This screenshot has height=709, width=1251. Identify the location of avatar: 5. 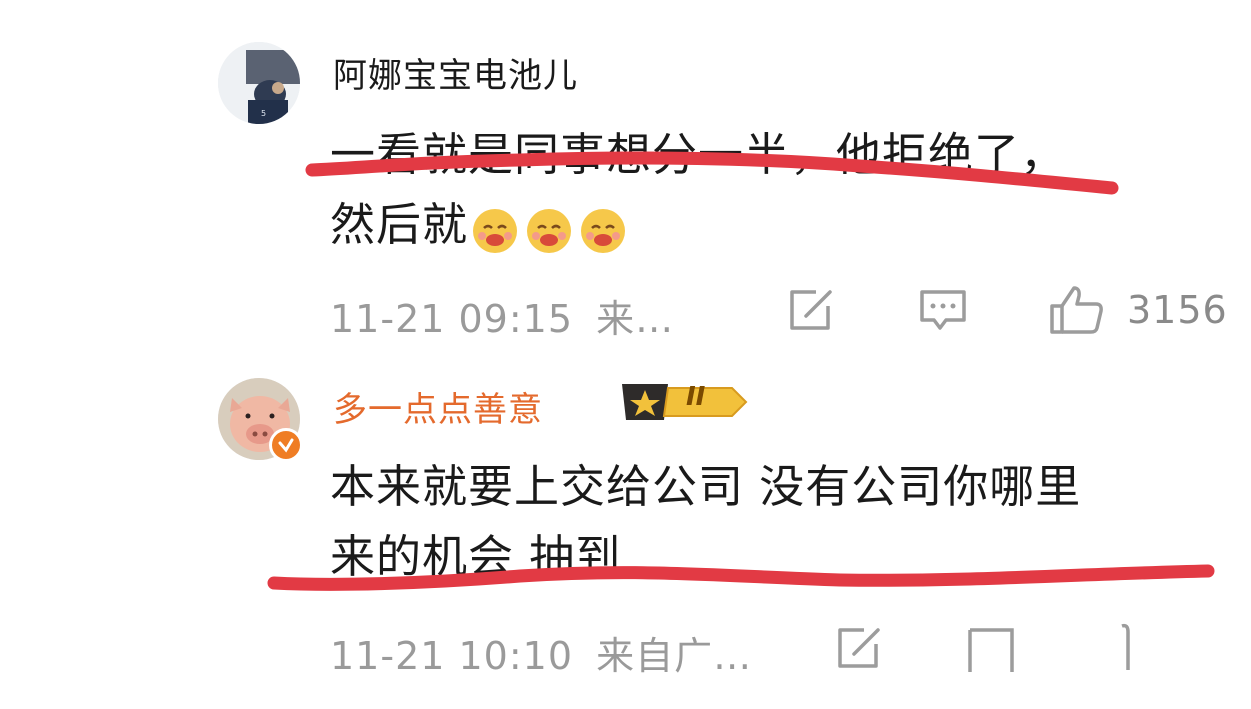
(259, 83).